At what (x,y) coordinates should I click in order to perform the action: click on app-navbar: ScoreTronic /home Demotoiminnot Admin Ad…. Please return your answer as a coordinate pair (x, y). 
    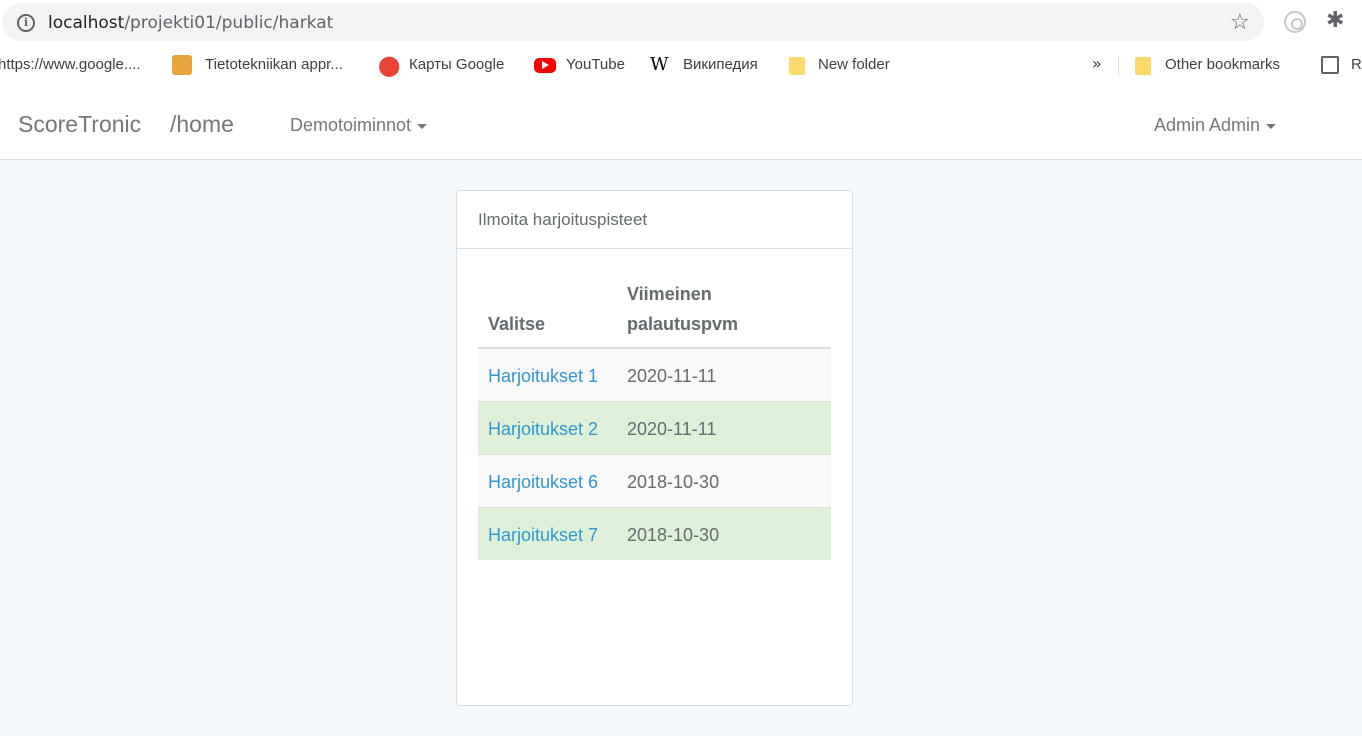
    Looking at the image, I should click on (681, 124).